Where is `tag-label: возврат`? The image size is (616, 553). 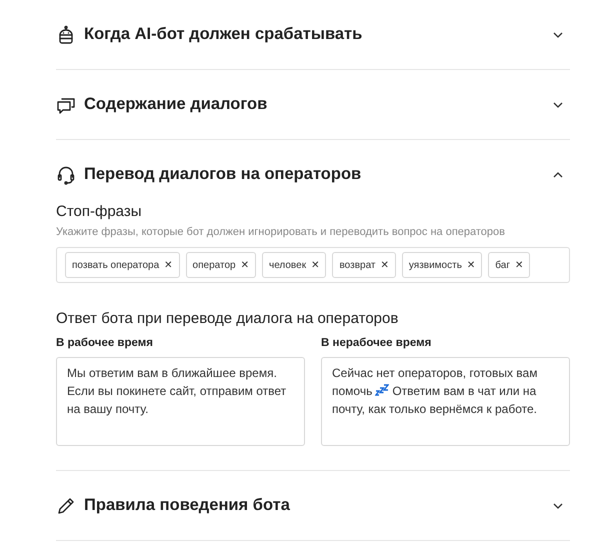 tag-label: возврат is located at coordinates (357, 265).